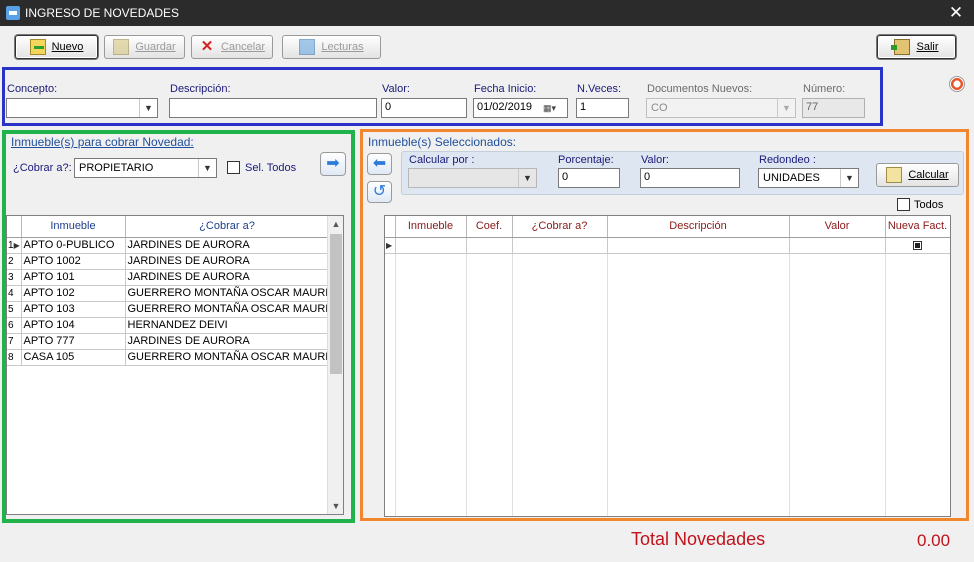 The image size is (974, 562). What do you see at coordinates (233, 167) in the screenshot?
I see `sel-todos-checkbox` at bounding box center [233, 167].